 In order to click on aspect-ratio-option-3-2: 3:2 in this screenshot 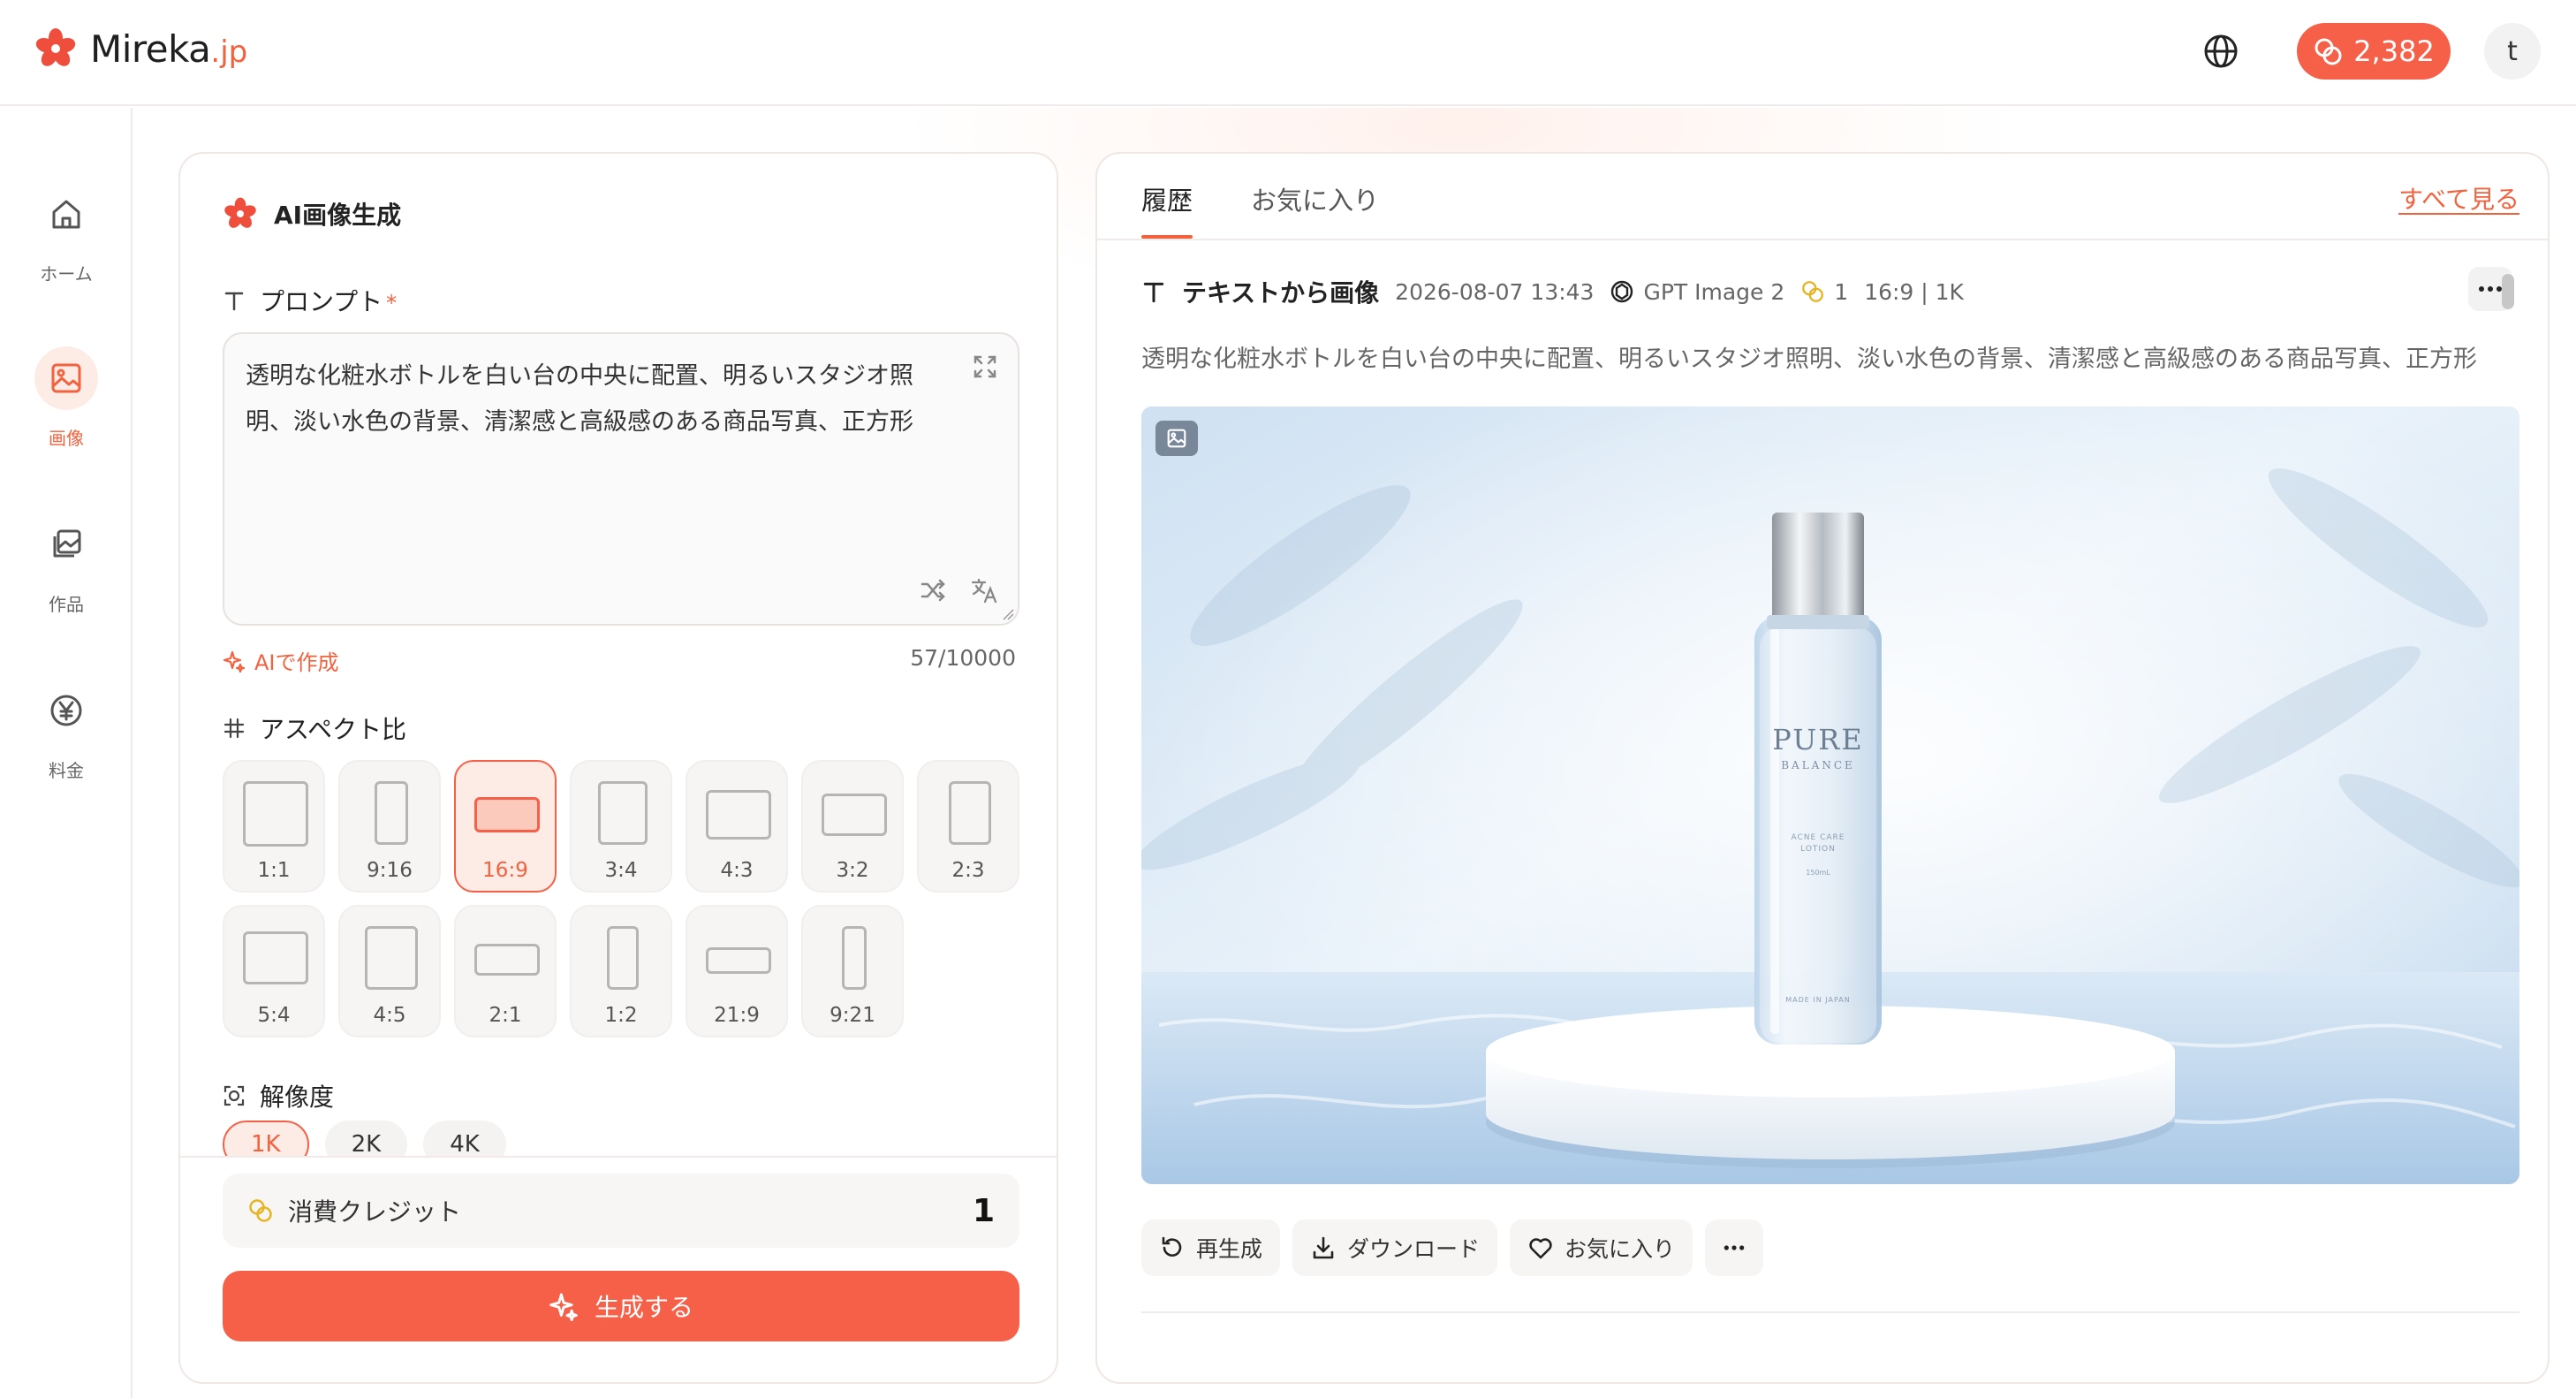, I will do `click(853, 826)`.